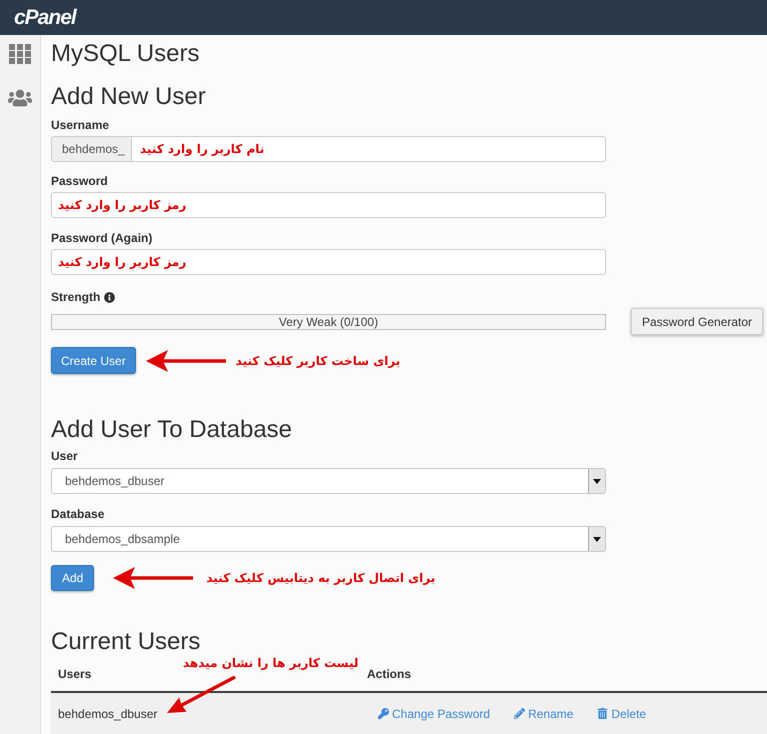 This screenshot has height=734, width=767. What do you see at coordinates (520, 713) in the screenshot?
I see `pencil-icon` at bounding box center [520, 713].